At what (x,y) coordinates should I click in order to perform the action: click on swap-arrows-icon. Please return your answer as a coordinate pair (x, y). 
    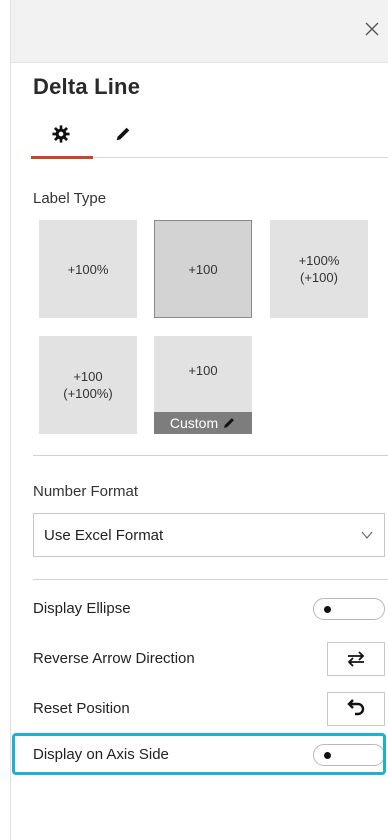
    Looking at the image, I should click on (356, 659).